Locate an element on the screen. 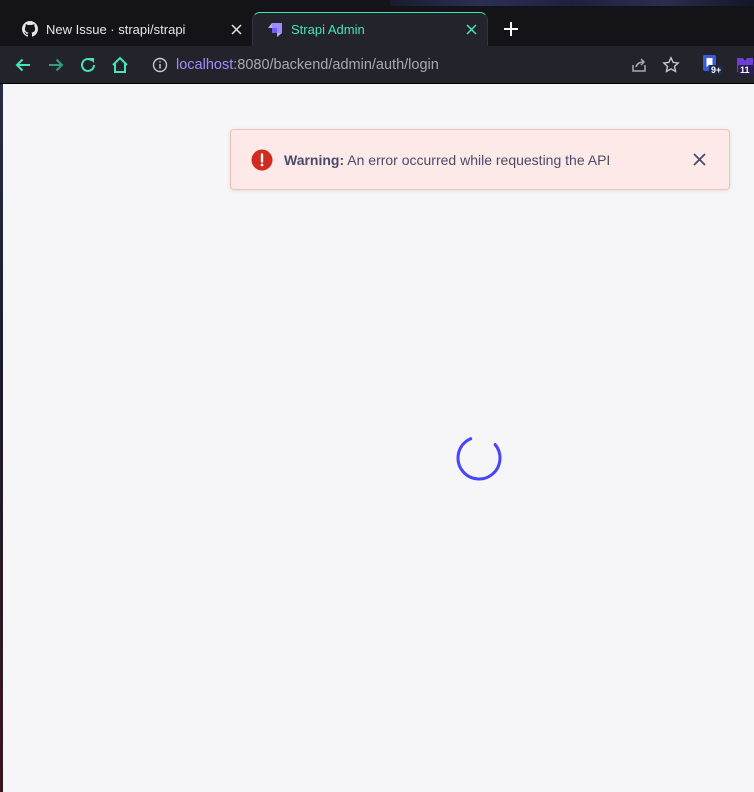 The height and width of the screenshot is (792, 754). url-host: localhost is located at coordinates (205, 64).